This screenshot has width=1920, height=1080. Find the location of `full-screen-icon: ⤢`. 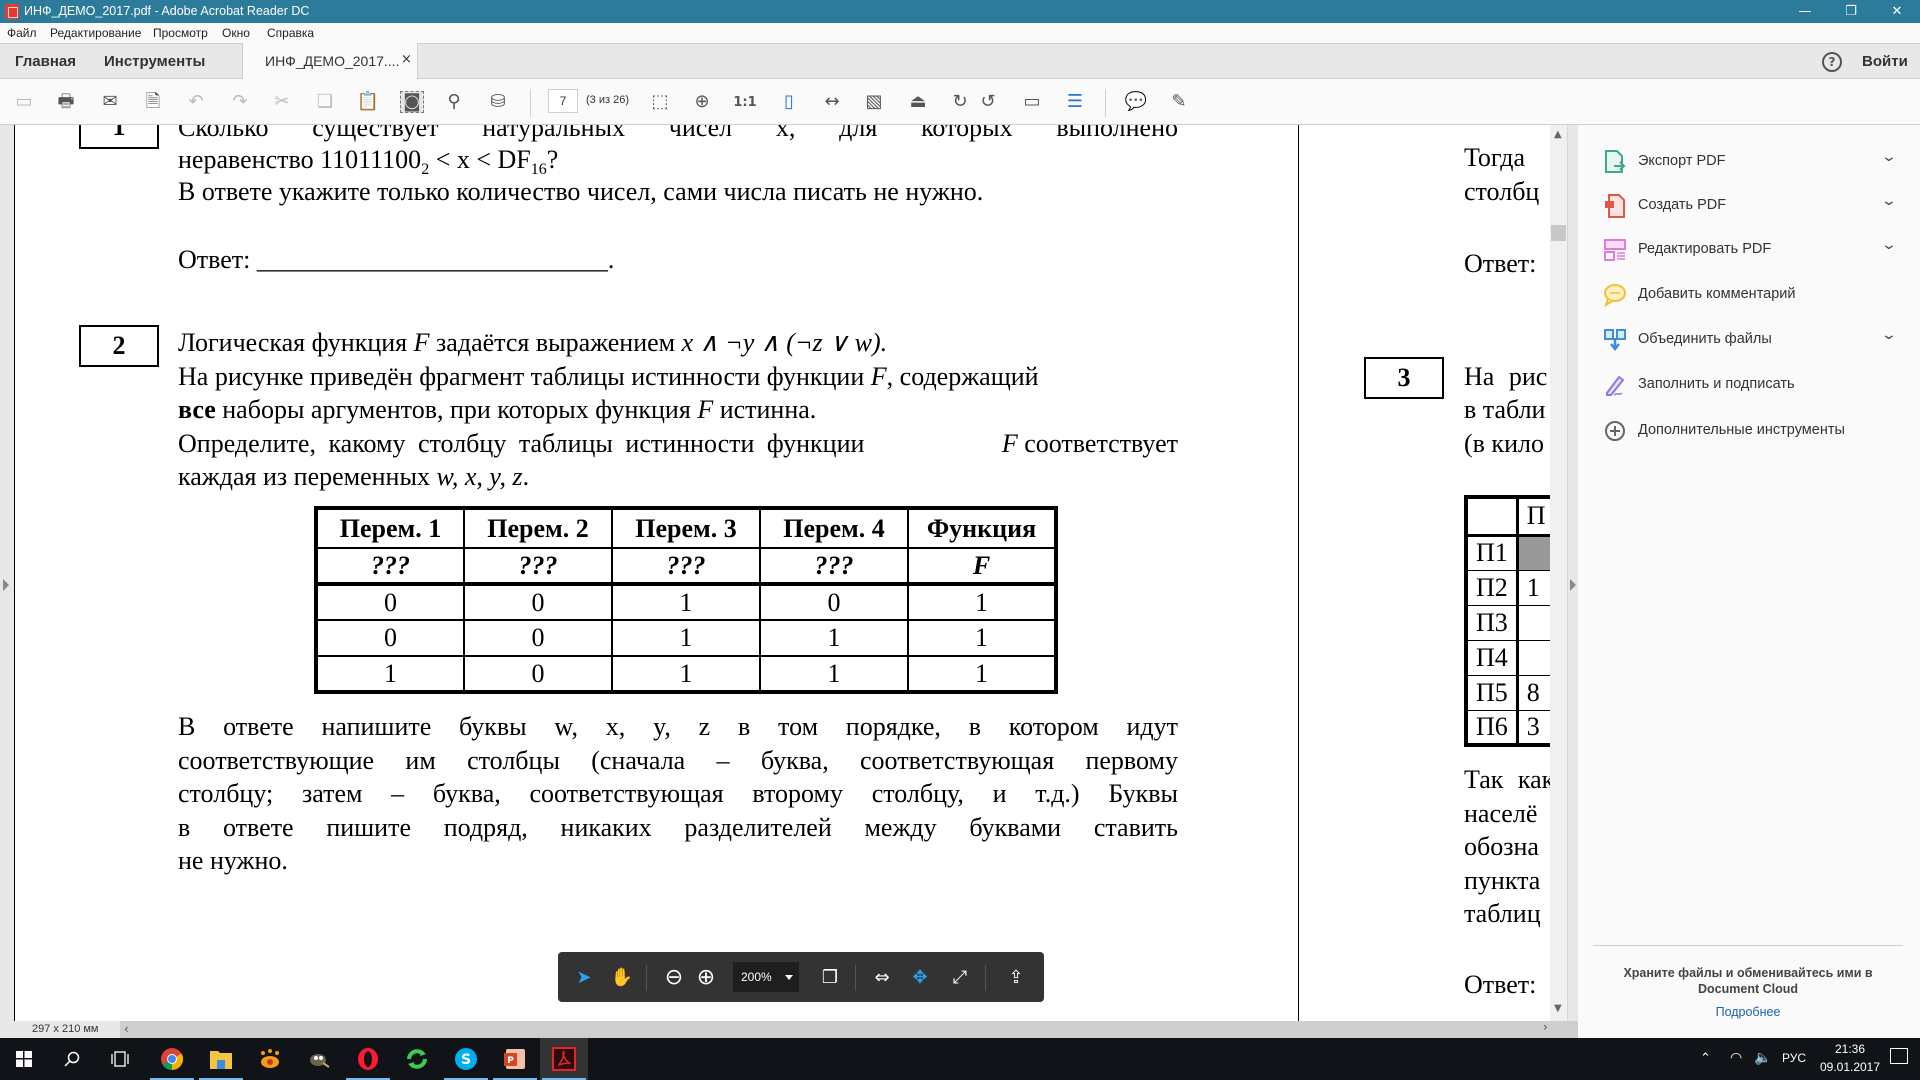

full-screen-icon: ⤢ is located at coordinates (960, 977).